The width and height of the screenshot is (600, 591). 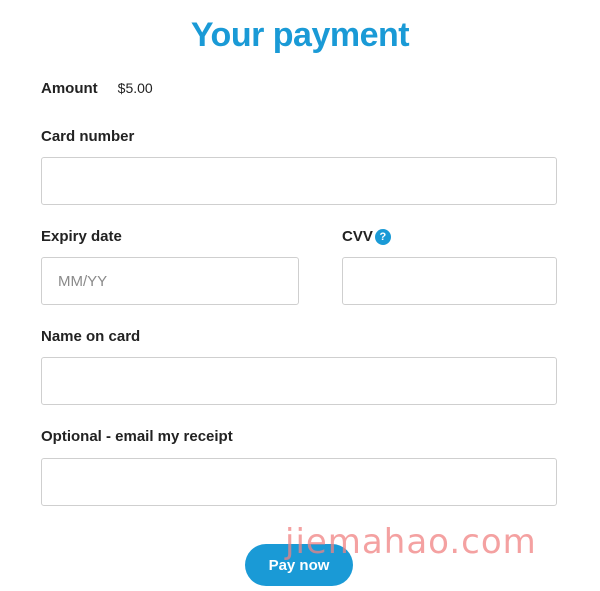 I want to click on cvv-label-group: CVV ?, so click(x=366, y=236).